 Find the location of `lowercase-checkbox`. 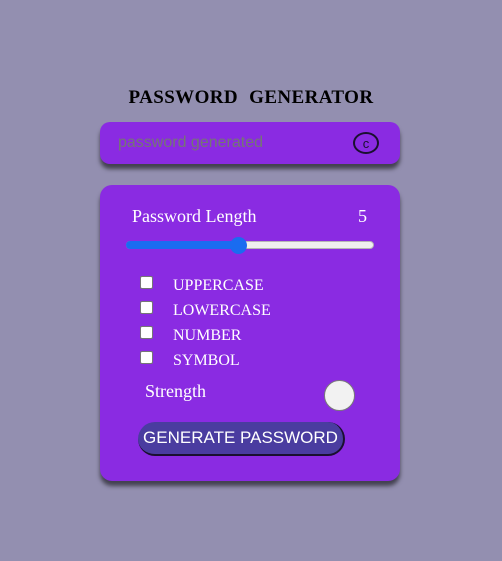

lowercase-checkbox is located at coordinates (146, 307).